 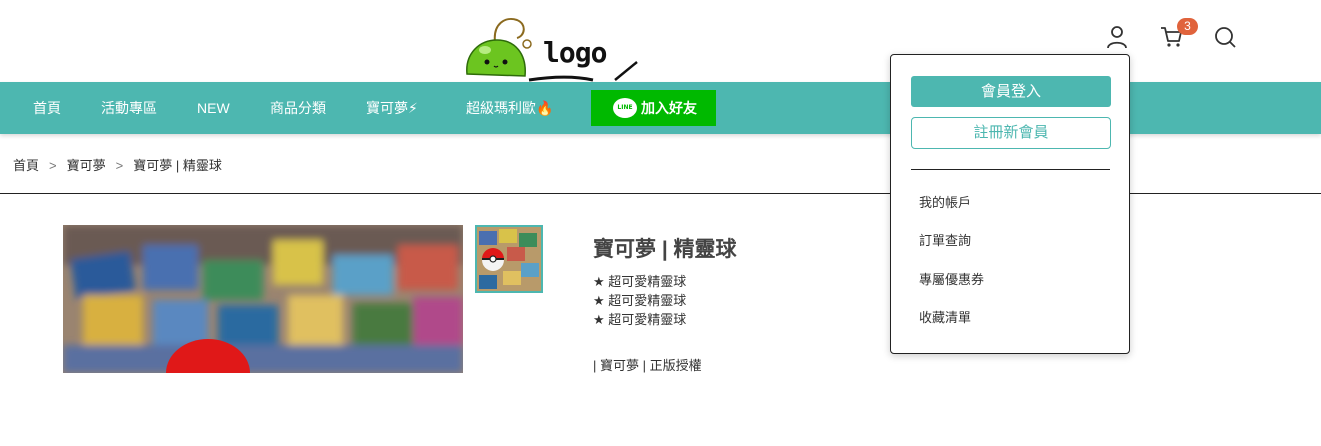 I want to click on nav-item-super-mario: 超級瑪利歐🔥, so click(x=509, y=108).